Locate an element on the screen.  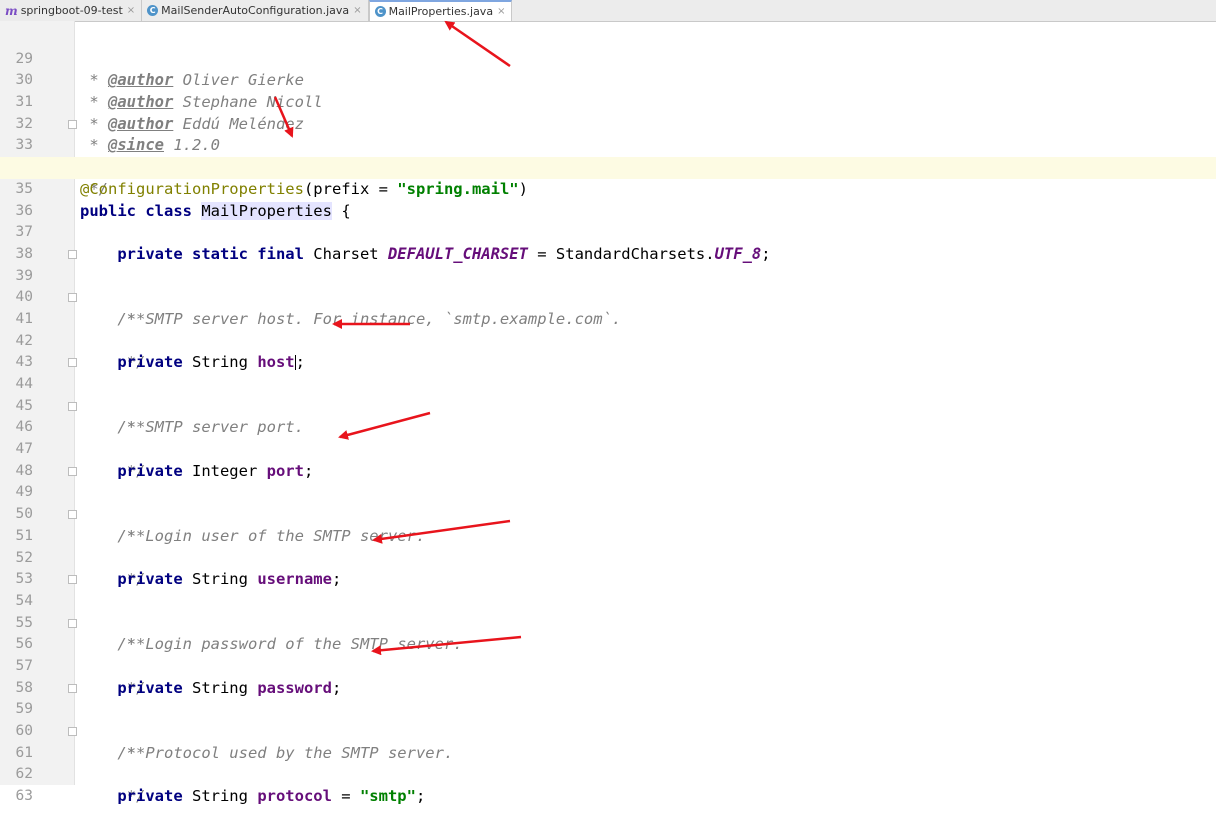
type-name: String is located at coordinates (224, 796).